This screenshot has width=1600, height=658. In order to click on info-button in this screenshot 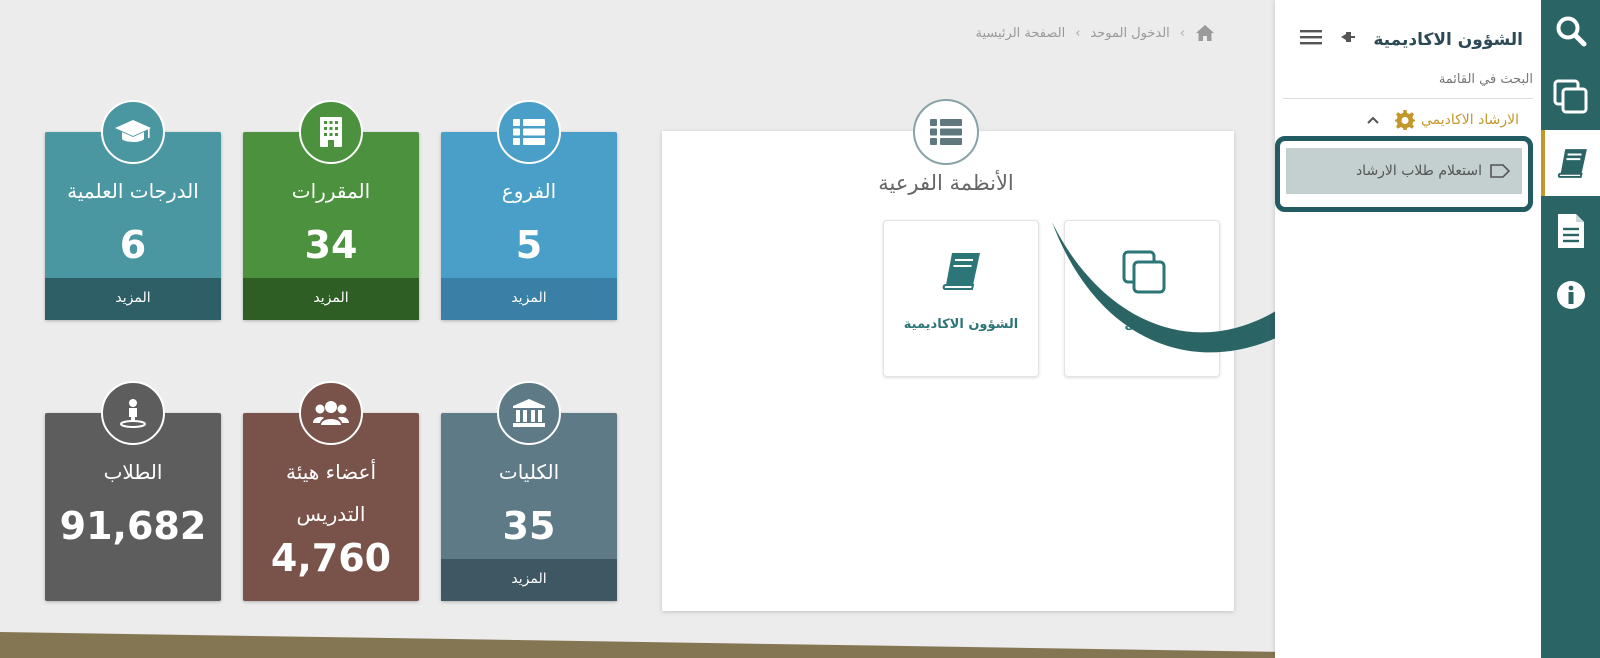, I will do `click(1570, 295)`.